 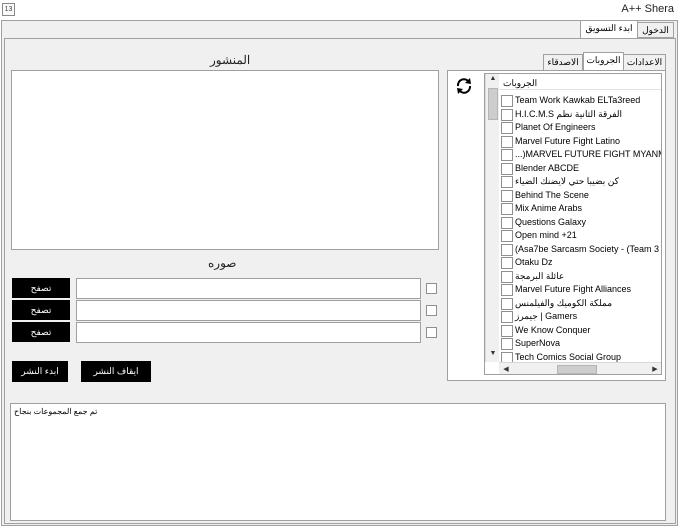 I want to click on group-name: Planet Of Engineers, so click(x=555, y=127).